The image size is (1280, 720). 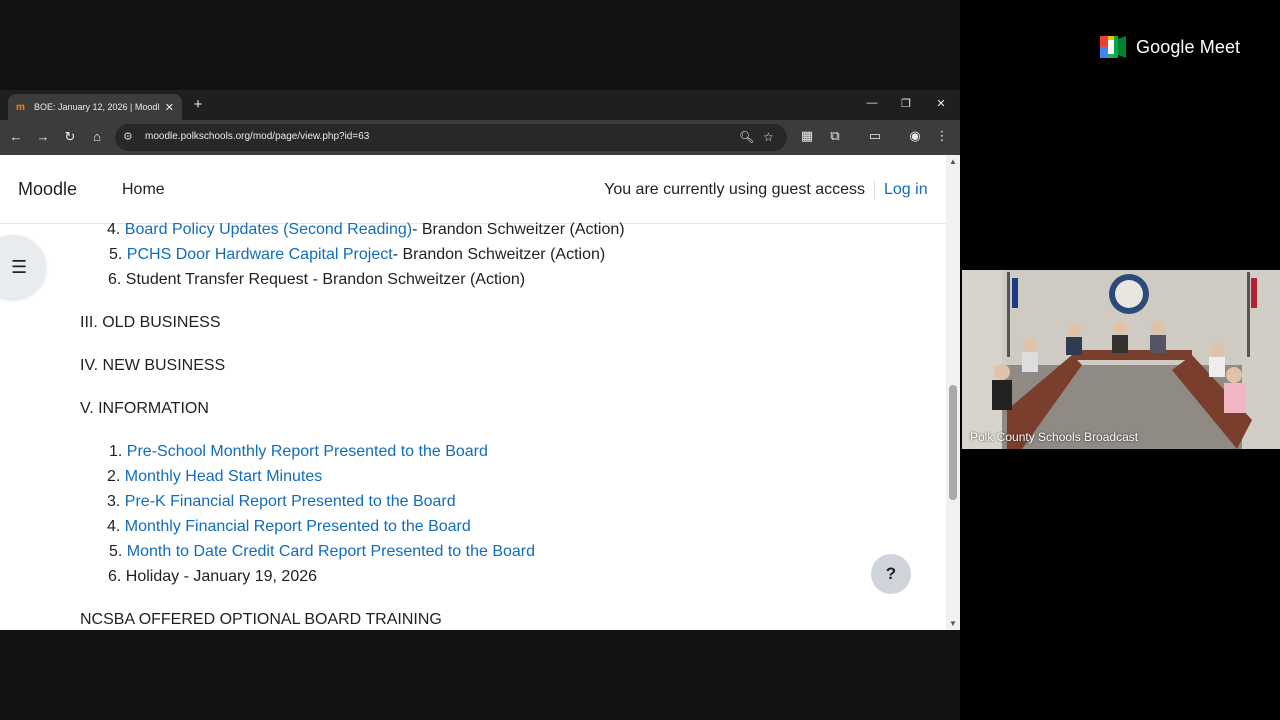 I want to click on restore-icon: ❐, so click(x=906, y=103).